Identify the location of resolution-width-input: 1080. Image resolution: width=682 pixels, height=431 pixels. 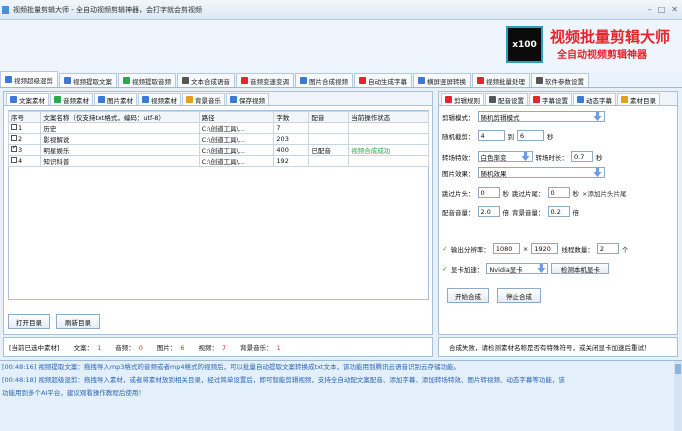
(506, 248).